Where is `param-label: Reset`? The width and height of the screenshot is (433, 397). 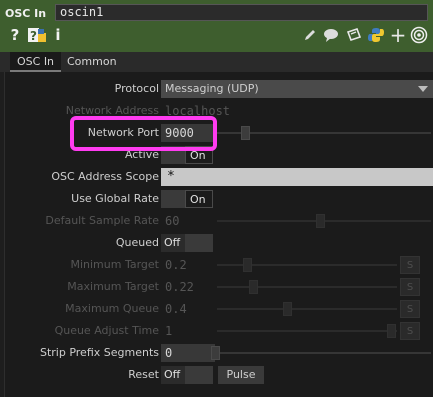
param-label: Reset is located at coordinates (143, 374).